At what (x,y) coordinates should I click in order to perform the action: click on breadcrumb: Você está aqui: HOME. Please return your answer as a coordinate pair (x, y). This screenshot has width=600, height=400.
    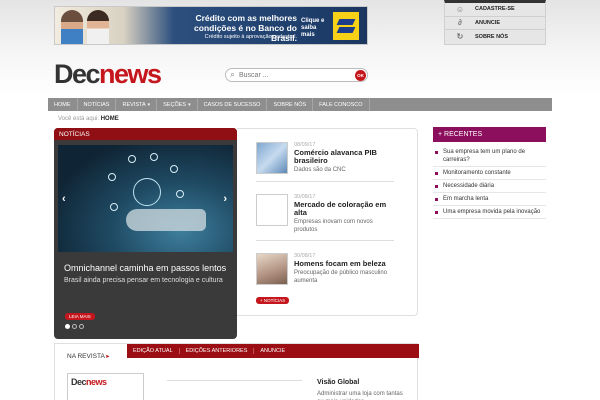
    Looking at the image, I should click on (88, 119).